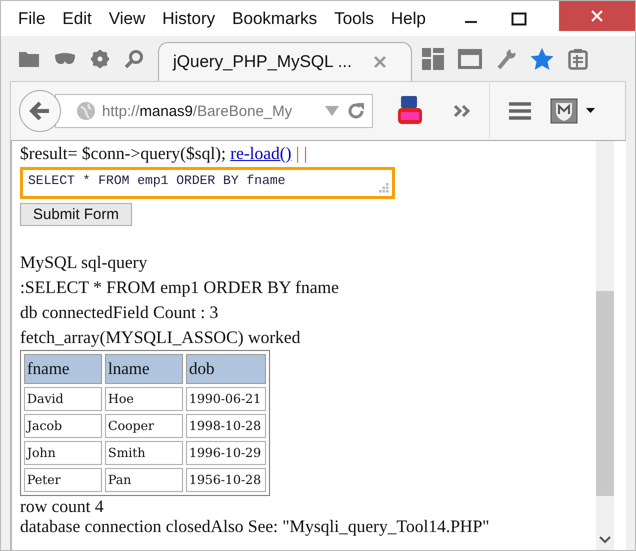 The height and width of the screenshot is (551, 636). I want to click on table-cell: Pan, so click(144, 480).